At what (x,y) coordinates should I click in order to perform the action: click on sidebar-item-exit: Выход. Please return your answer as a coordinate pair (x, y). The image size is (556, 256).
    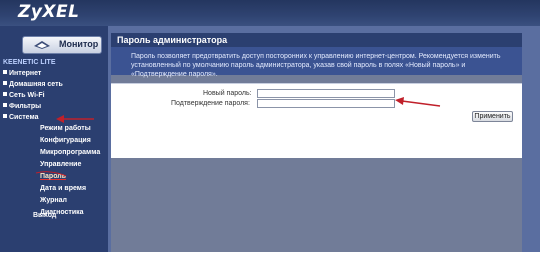
    Looking at the image, I should click on (44, 215).